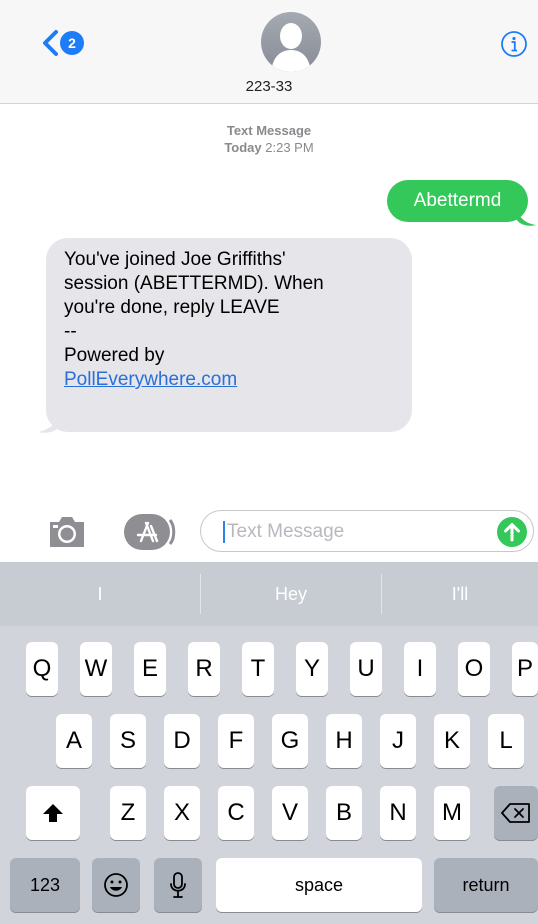 This screenshot has height=924, width=538. I want to click on key-l: L, so click(506, 741).